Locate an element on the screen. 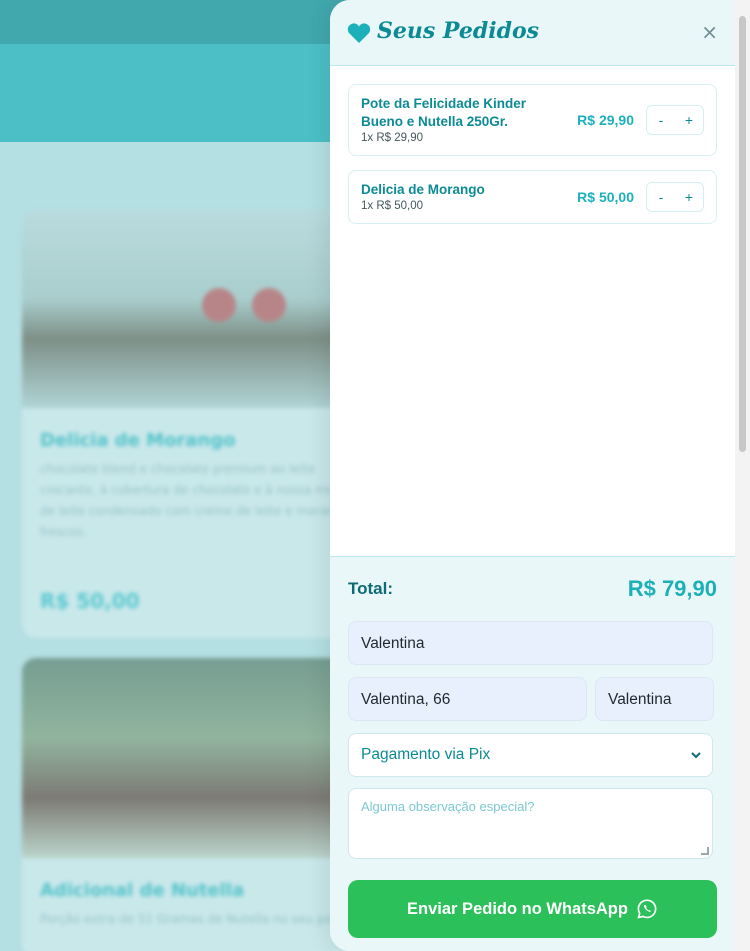 Image resolution: width=750 pixels, height=951 pixels. payment-select: Pagamento via Pix is located at coordinates (530, 755).